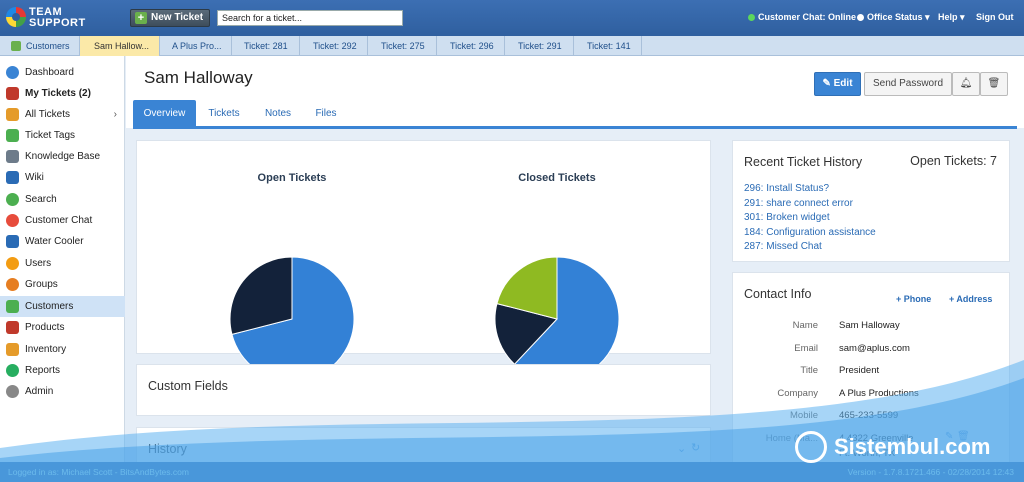 This screenshot has width=1024, height=482. I want to click on page-title: Sam Halloway, so click(198, 77).